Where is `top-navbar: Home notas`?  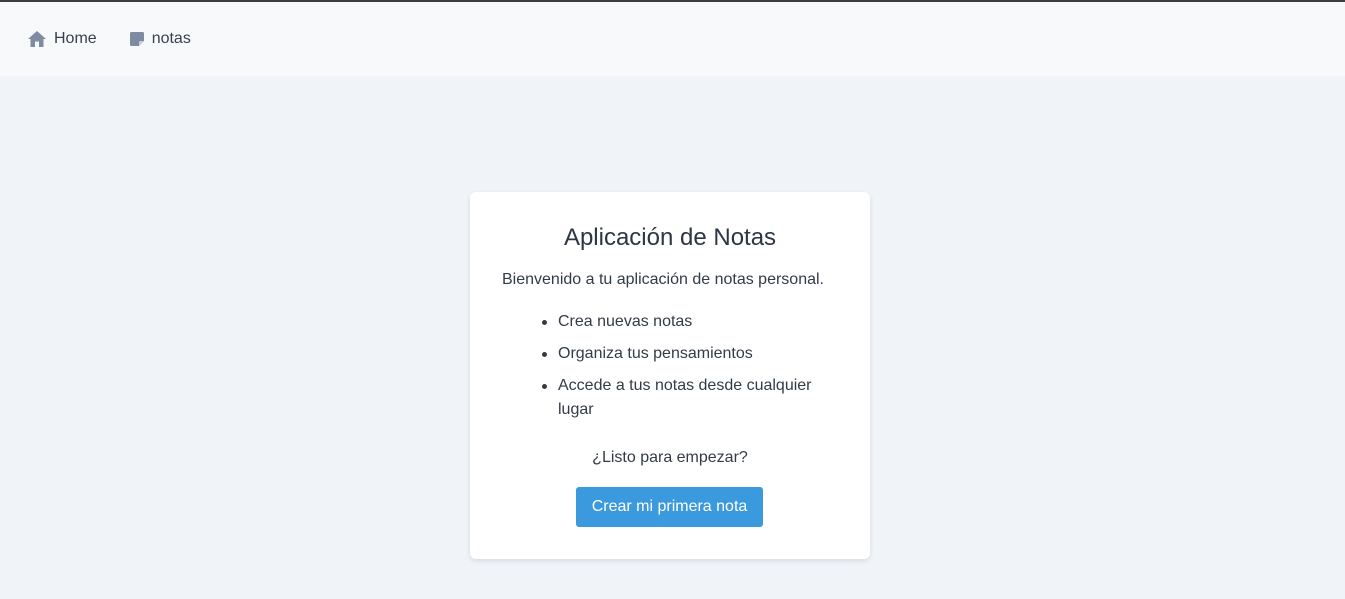
top-navbar: Home notas is located at coordinates (672, 39).